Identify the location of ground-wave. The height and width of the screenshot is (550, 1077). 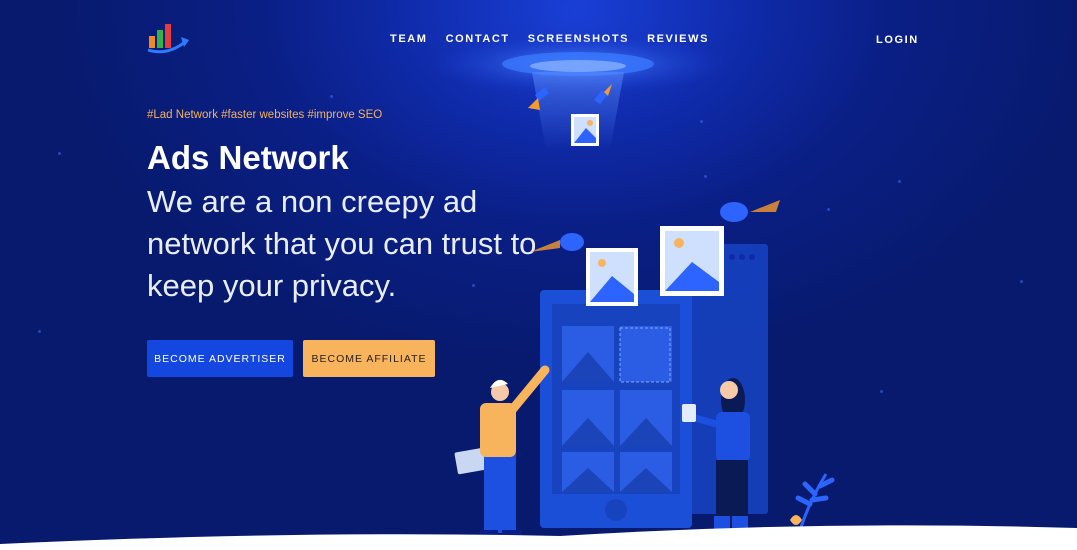
(538, 537).